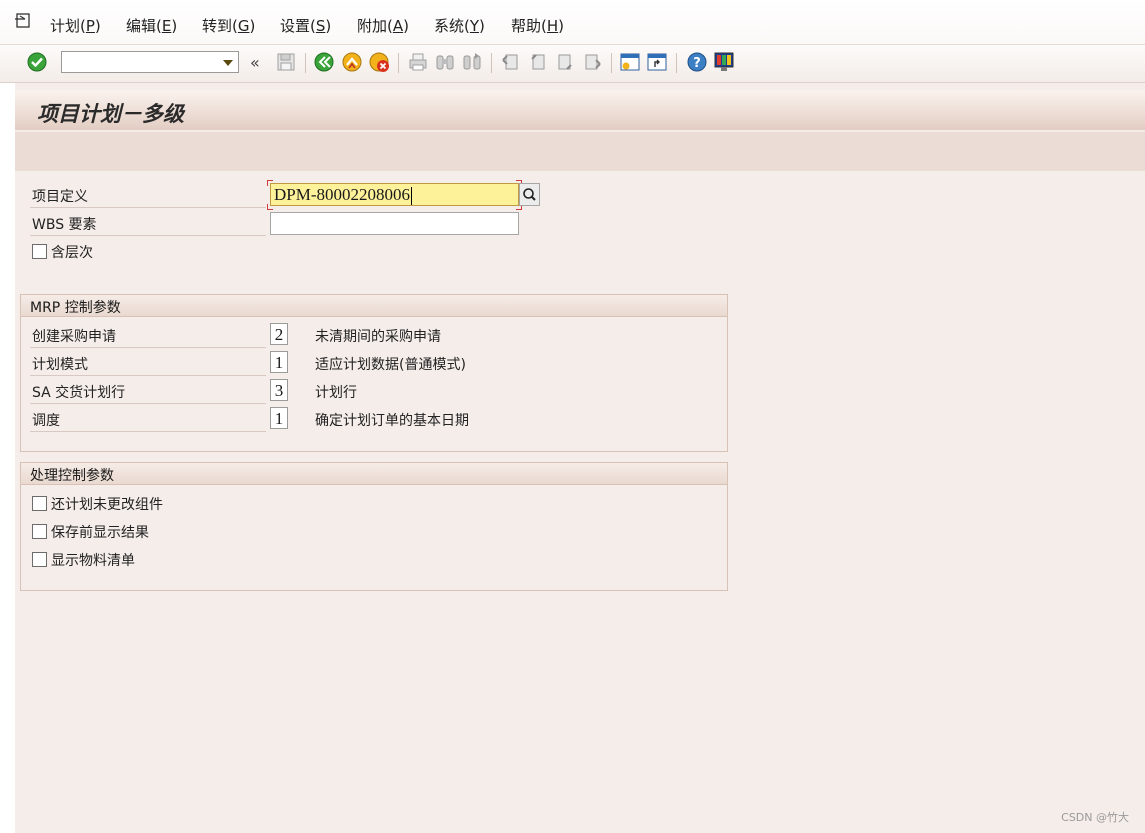  Describe the element at coordinates (72, 253) in the screenshot. I see `with-hierarchy-label: 含层次` at that location.